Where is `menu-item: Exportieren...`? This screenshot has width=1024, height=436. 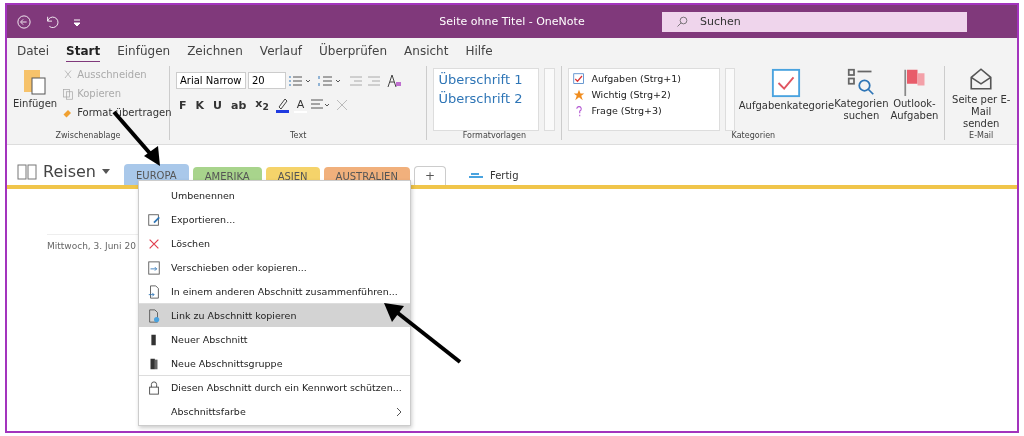 menu-item: Exportieren... is located at coordinates (274, 219).